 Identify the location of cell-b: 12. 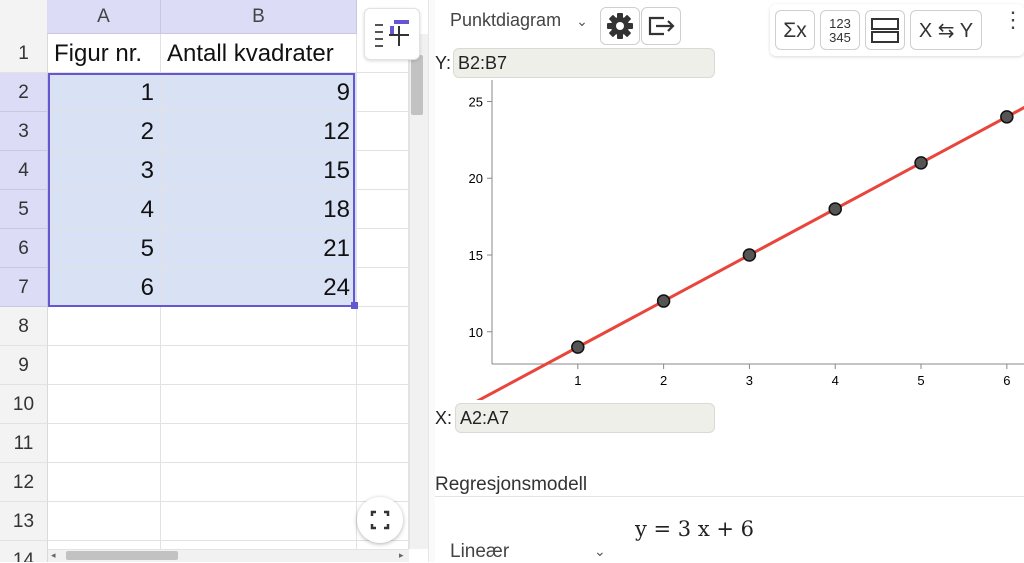
(259, 131).